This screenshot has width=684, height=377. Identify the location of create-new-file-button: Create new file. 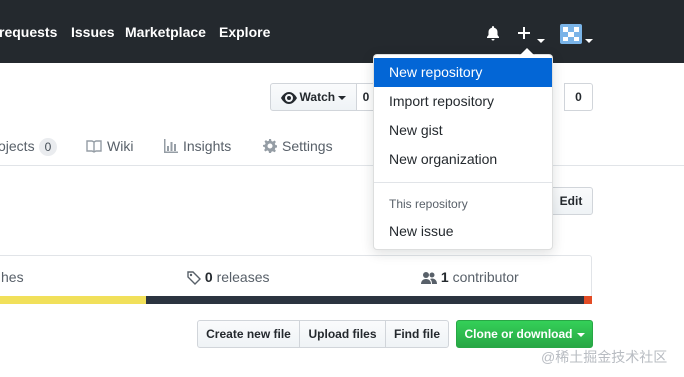
(248, 334).